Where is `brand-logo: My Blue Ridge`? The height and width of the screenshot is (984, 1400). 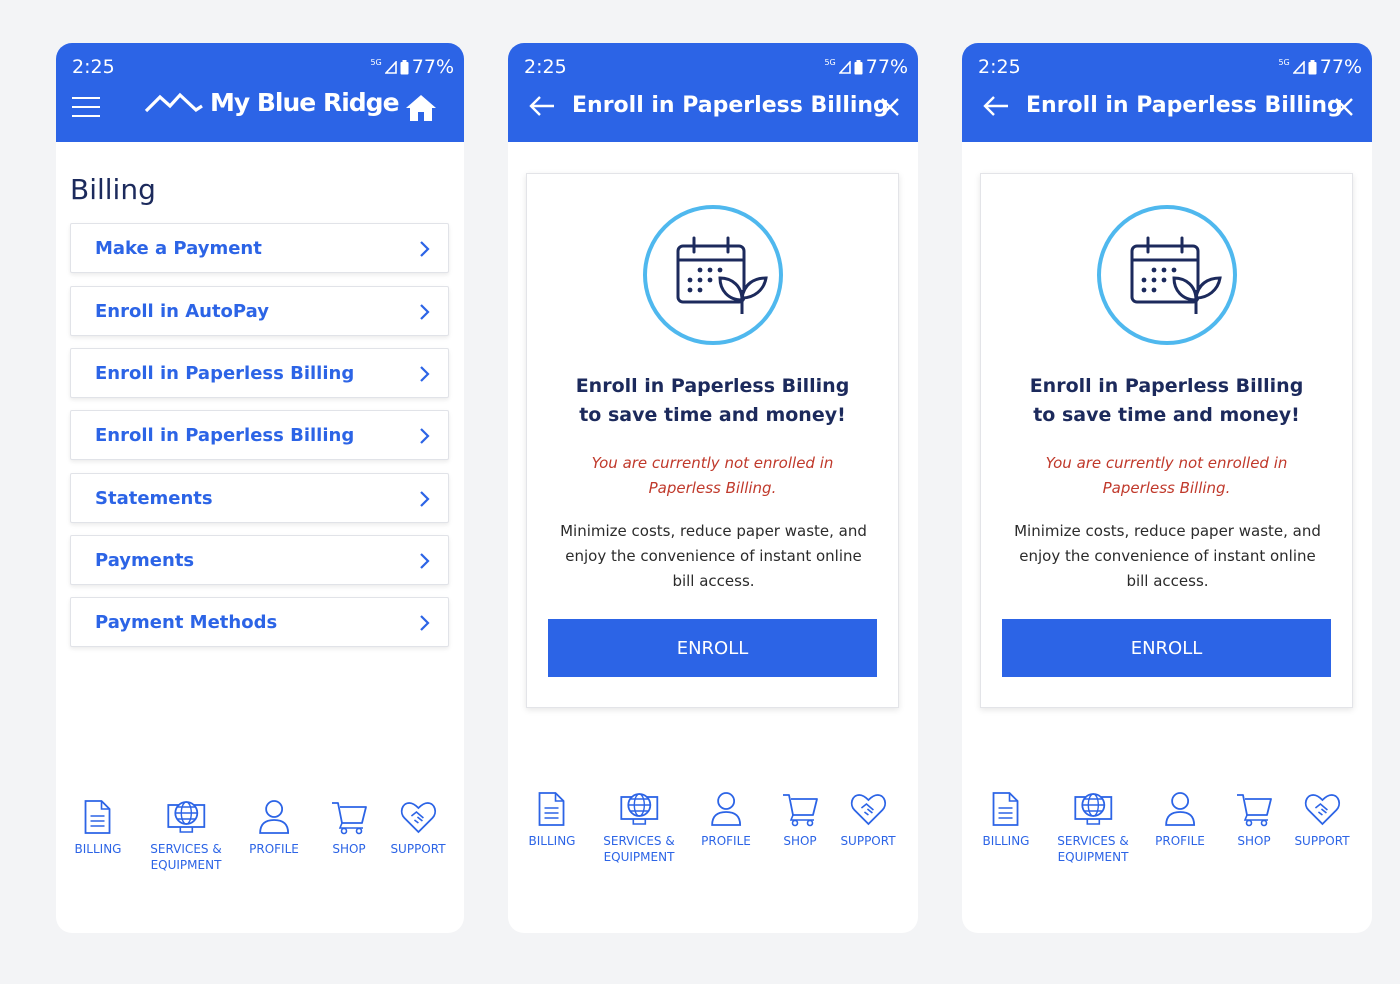
brand-logo: My Blue Ridge is located at coordinates (272, 102).